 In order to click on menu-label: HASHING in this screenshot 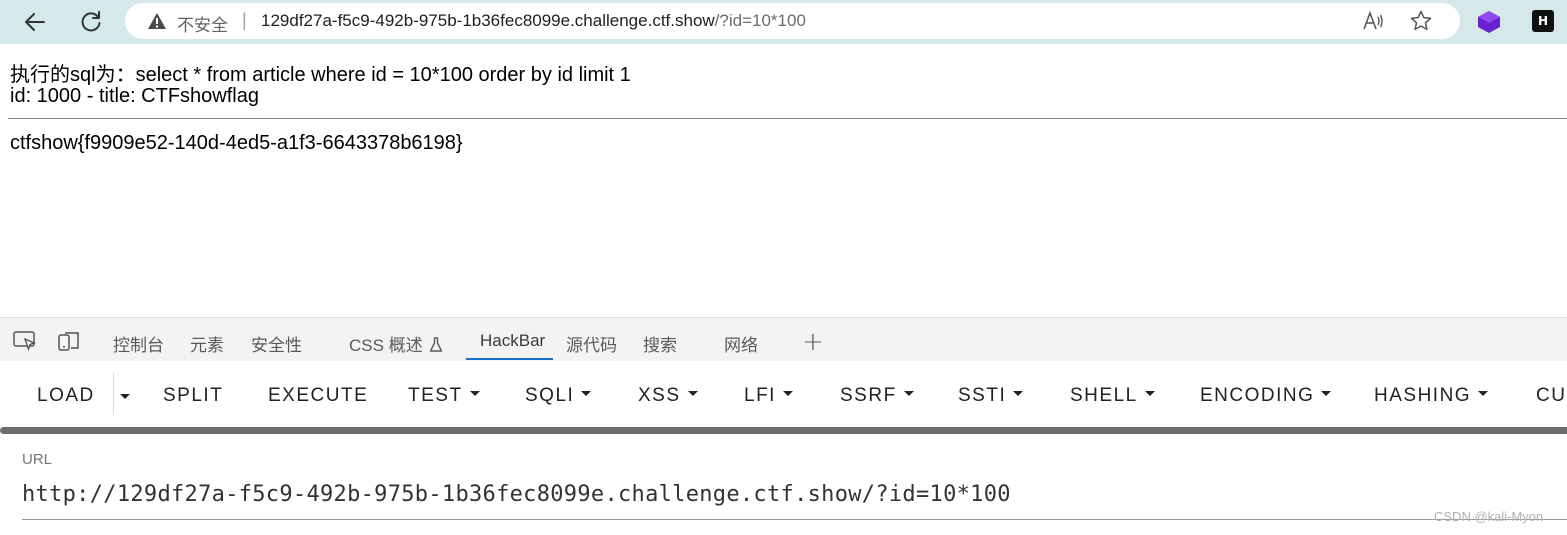, I will do `click(1423, 395)`.